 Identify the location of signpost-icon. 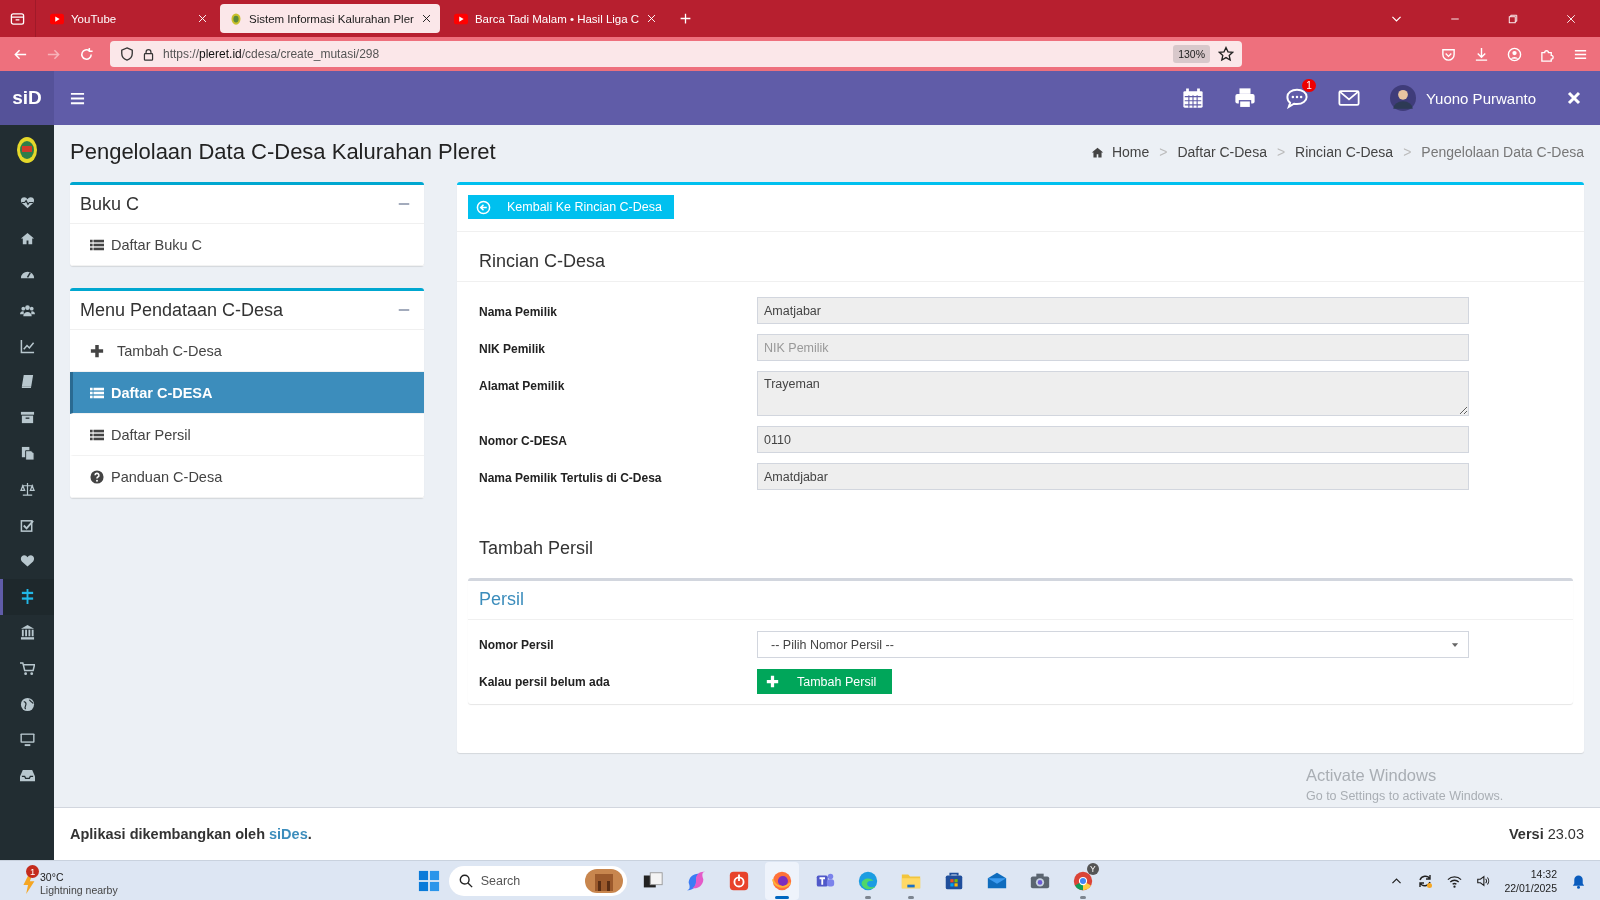
(27, 597).